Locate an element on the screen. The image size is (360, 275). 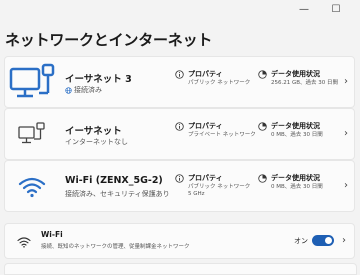
ethernet-no-internet-icon is located at coordinates (32, 135).